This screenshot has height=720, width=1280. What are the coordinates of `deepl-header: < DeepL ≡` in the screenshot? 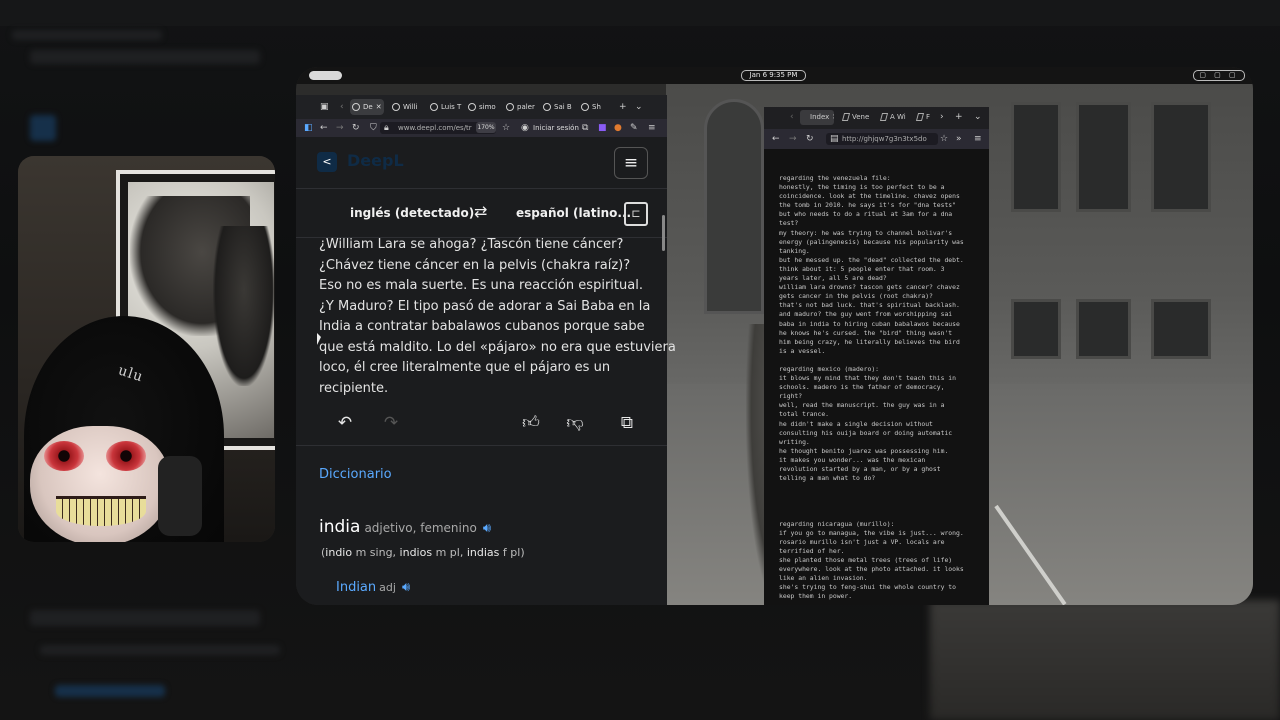 It's located at (481, 163).